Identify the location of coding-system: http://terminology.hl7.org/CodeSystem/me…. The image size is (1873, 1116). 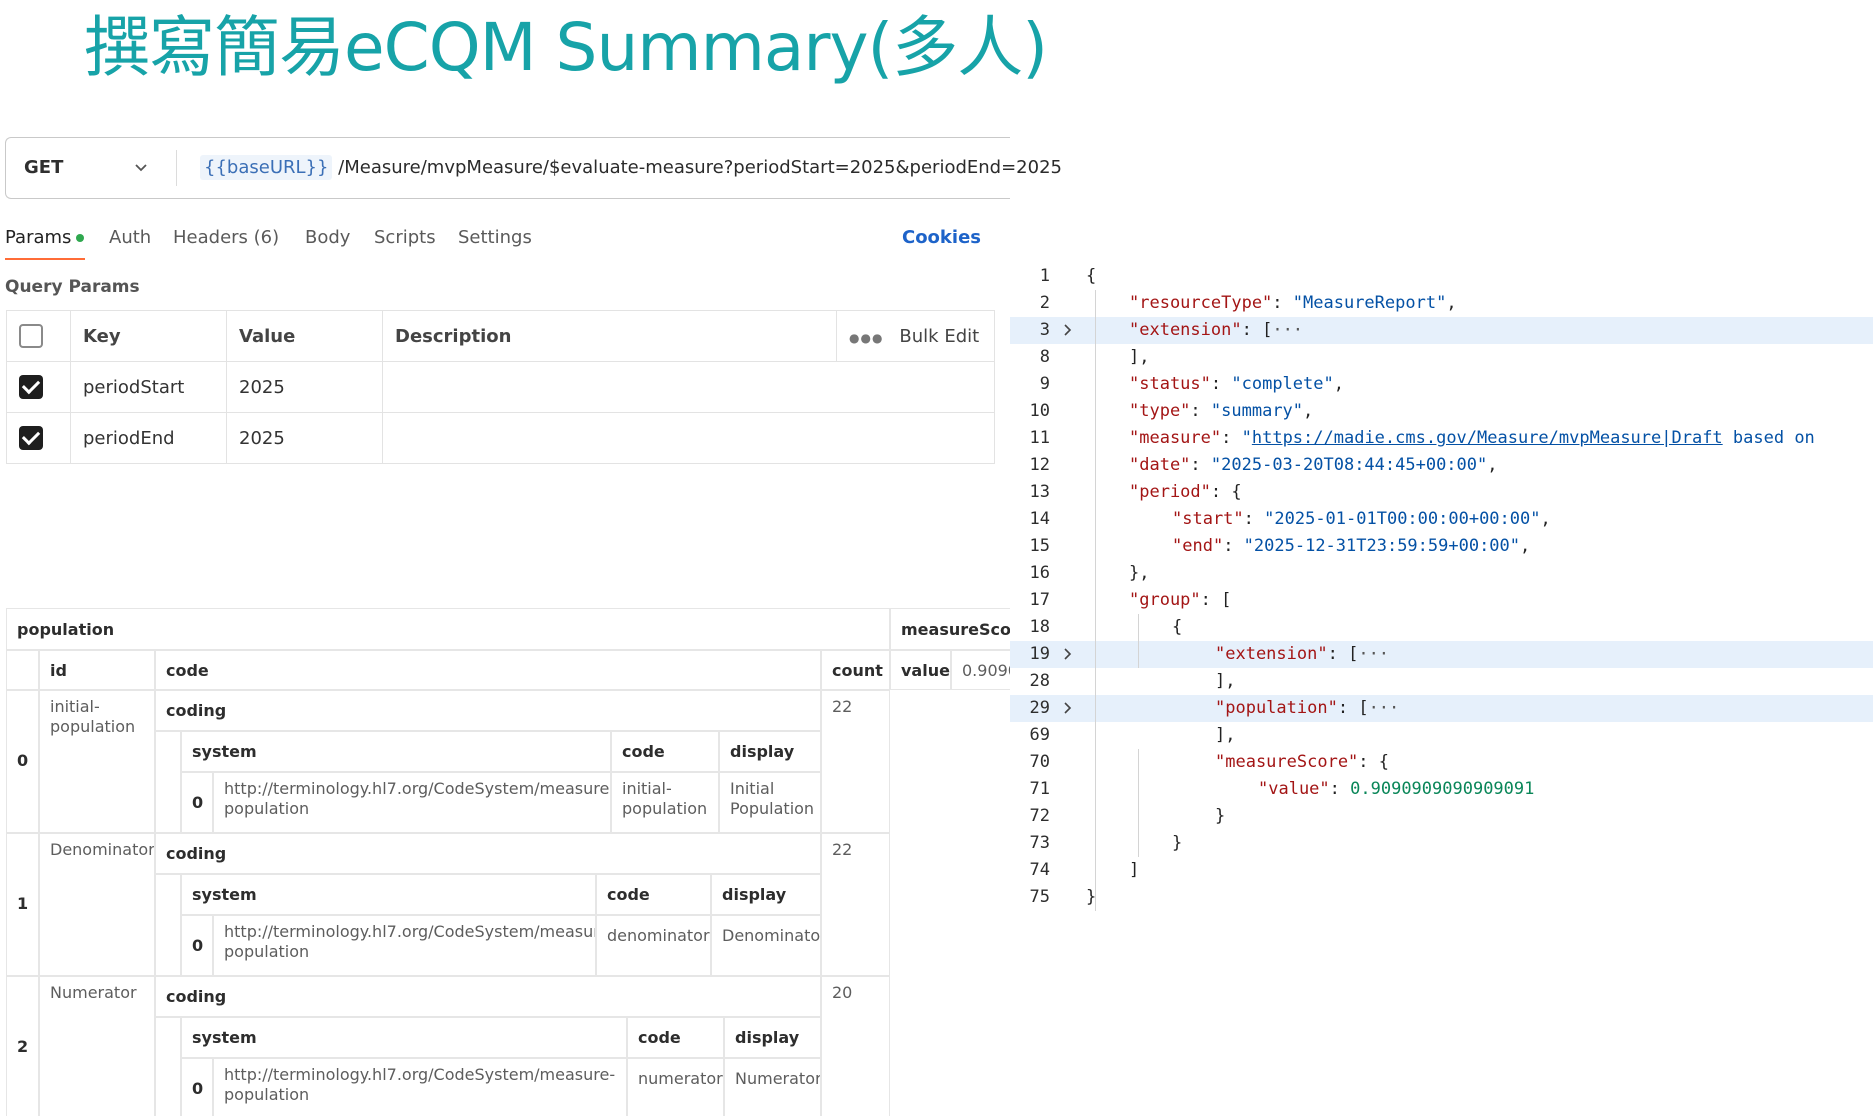
(404, 945).